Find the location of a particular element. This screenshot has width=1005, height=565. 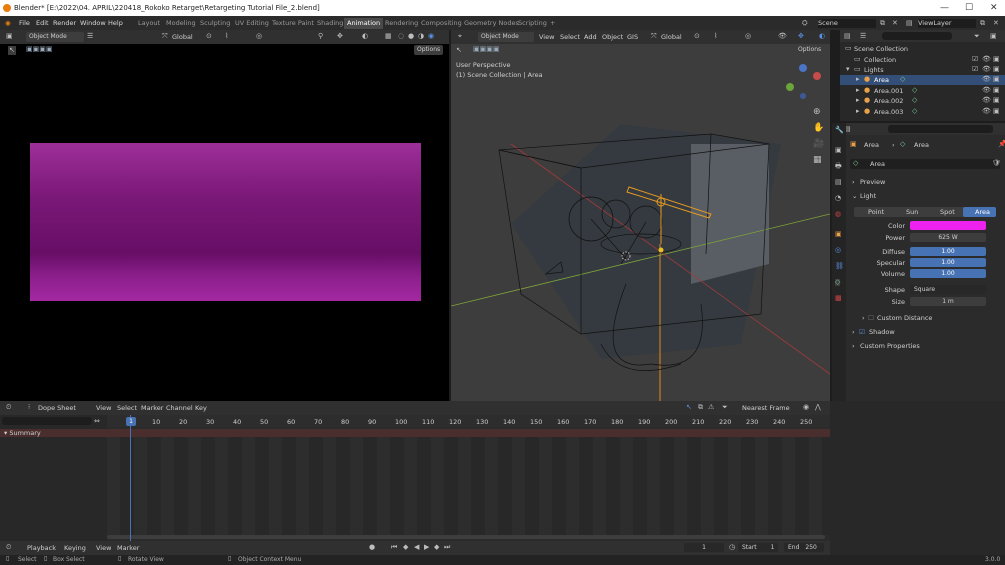

navigation-gizmo is located at coordinates (803, 81).